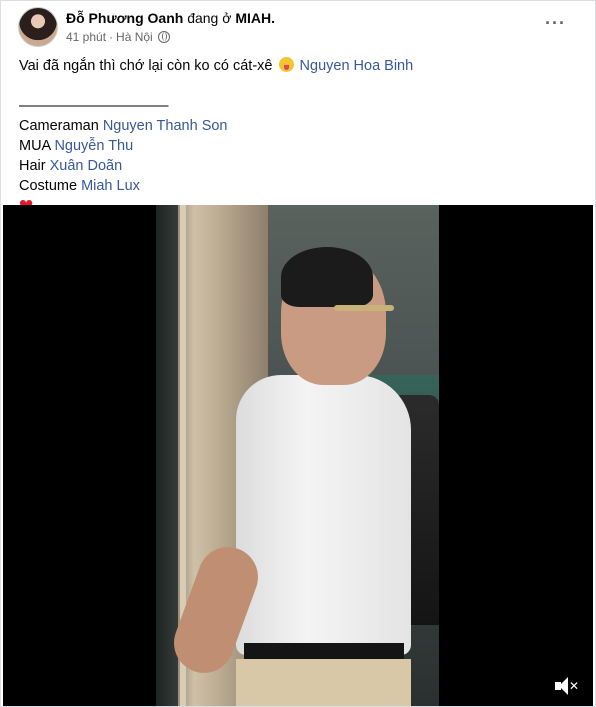 This screenshot has height=707, width=596. Describe the element at coordinates (32, 166) in the screenshot. I see `credit-role: Hair` at that location.